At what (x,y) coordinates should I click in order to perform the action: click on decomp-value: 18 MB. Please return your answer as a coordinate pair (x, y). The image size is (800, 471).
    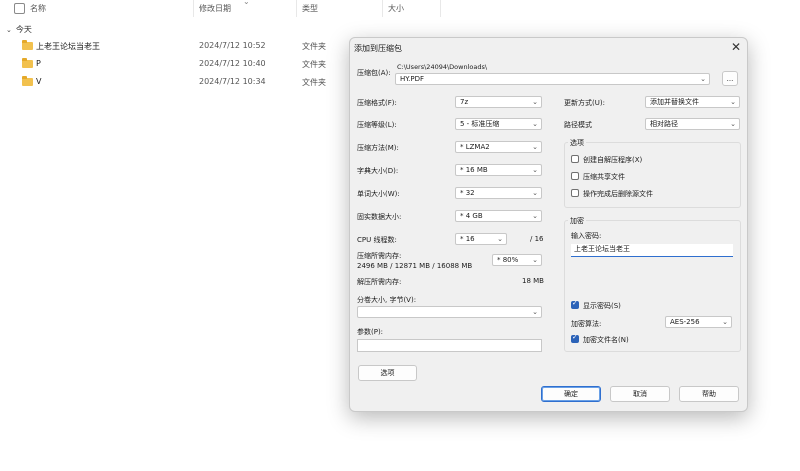
    Looking at the image, I should click on (533, 281).